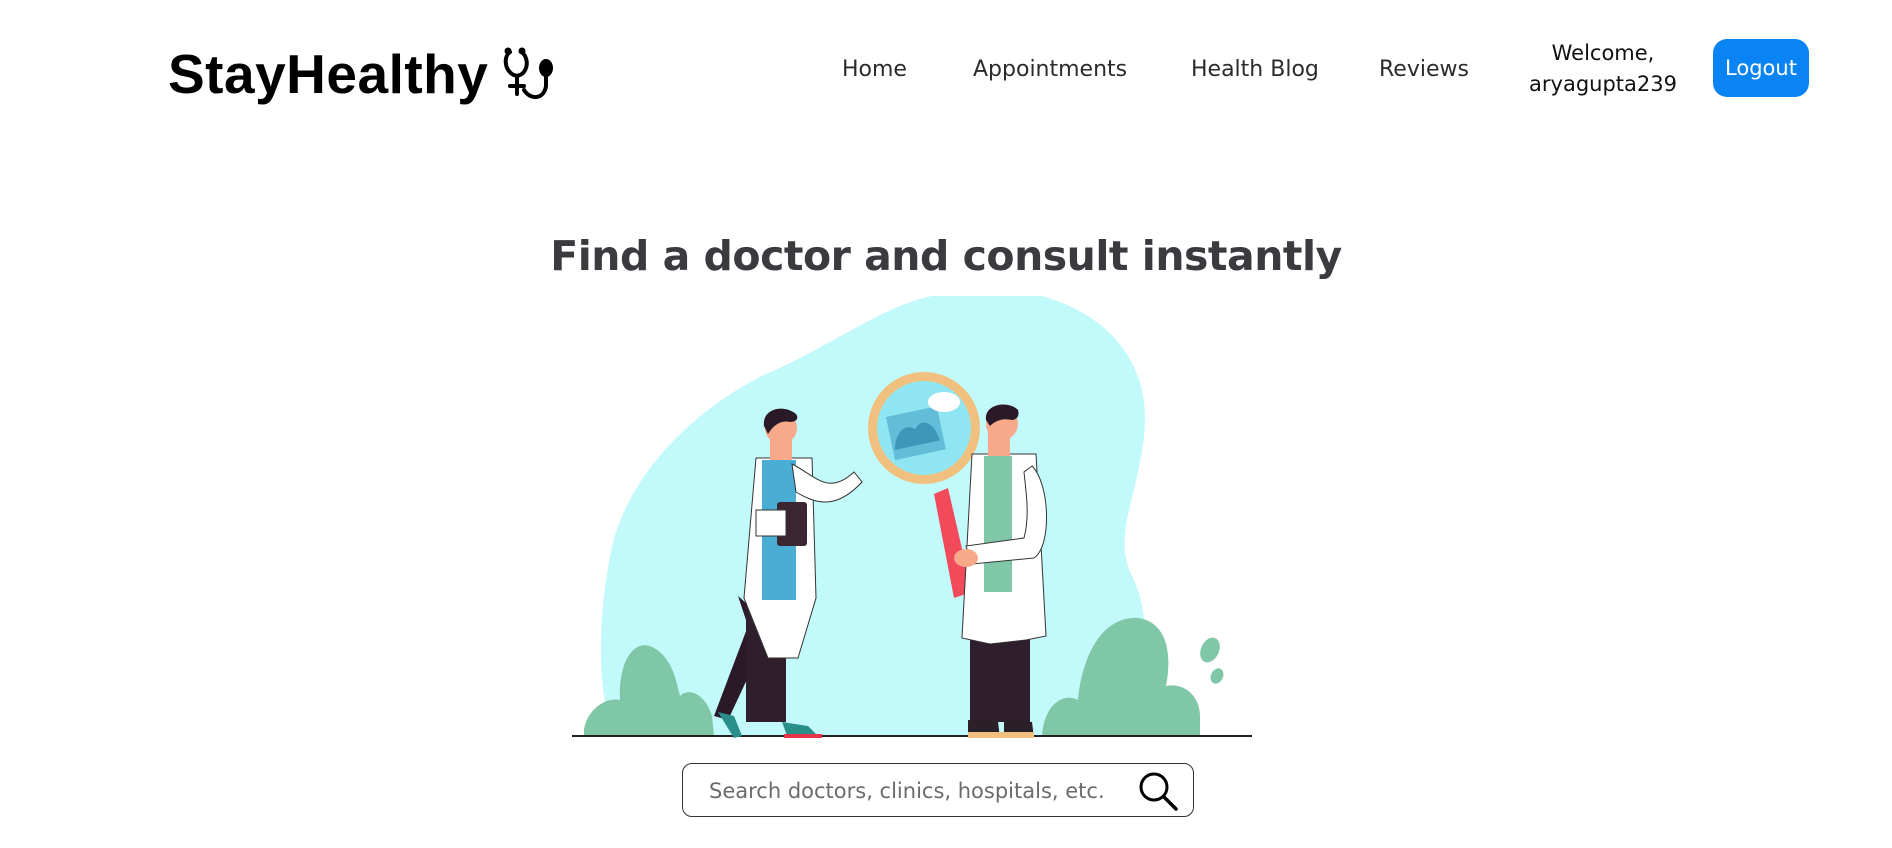 Image resolution: width=1892 pixels, height=848 pixels. Describe the element at coordinates (1050, 70) in the screenshot. I see `nav-appointments: Appointments` at that location.